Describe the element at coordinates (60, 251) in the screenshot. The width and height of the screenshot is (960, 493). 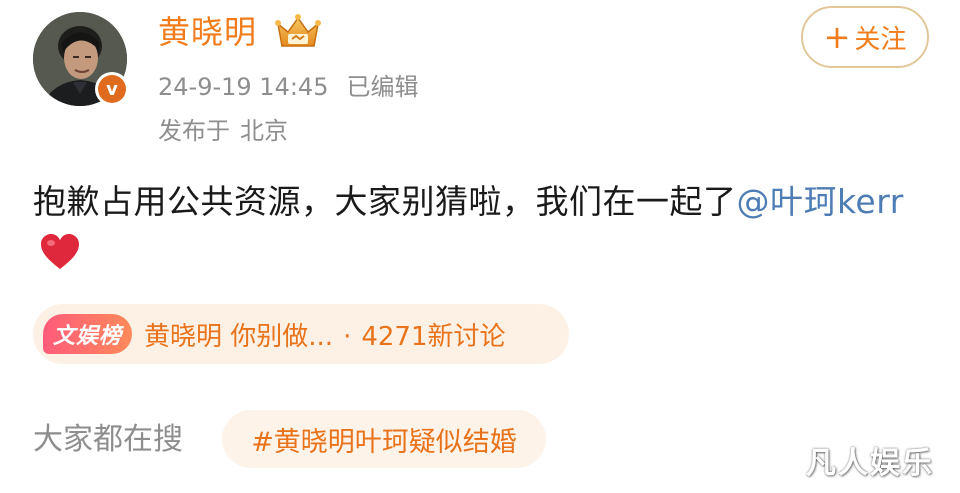
I see `heart-icon` at that location.